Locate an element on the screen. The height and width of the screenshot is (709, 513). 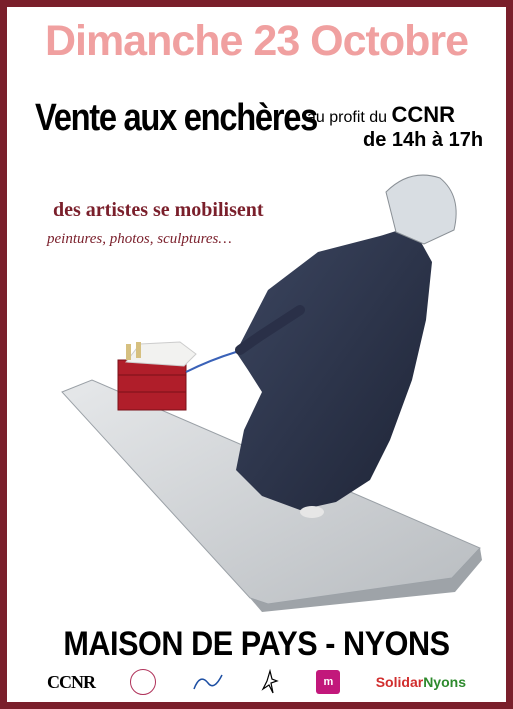
ccnr-logo: CCNR is located at coordinates (71, 681).